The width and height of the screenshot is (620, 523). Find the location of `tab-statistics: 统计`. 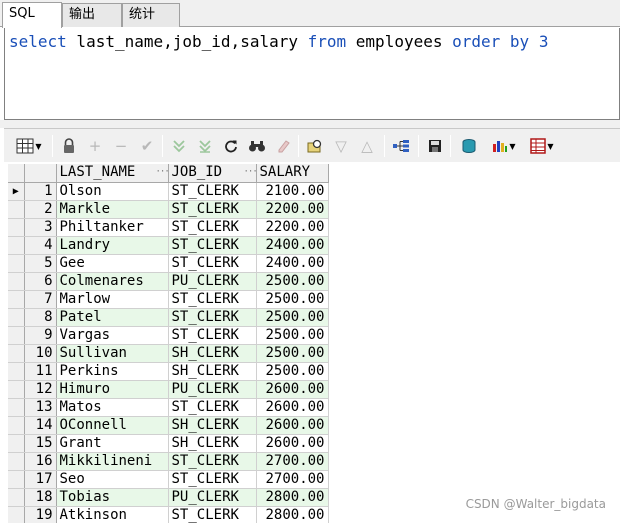

tab-statistics: 统计 is located at coordinates (151, 15).